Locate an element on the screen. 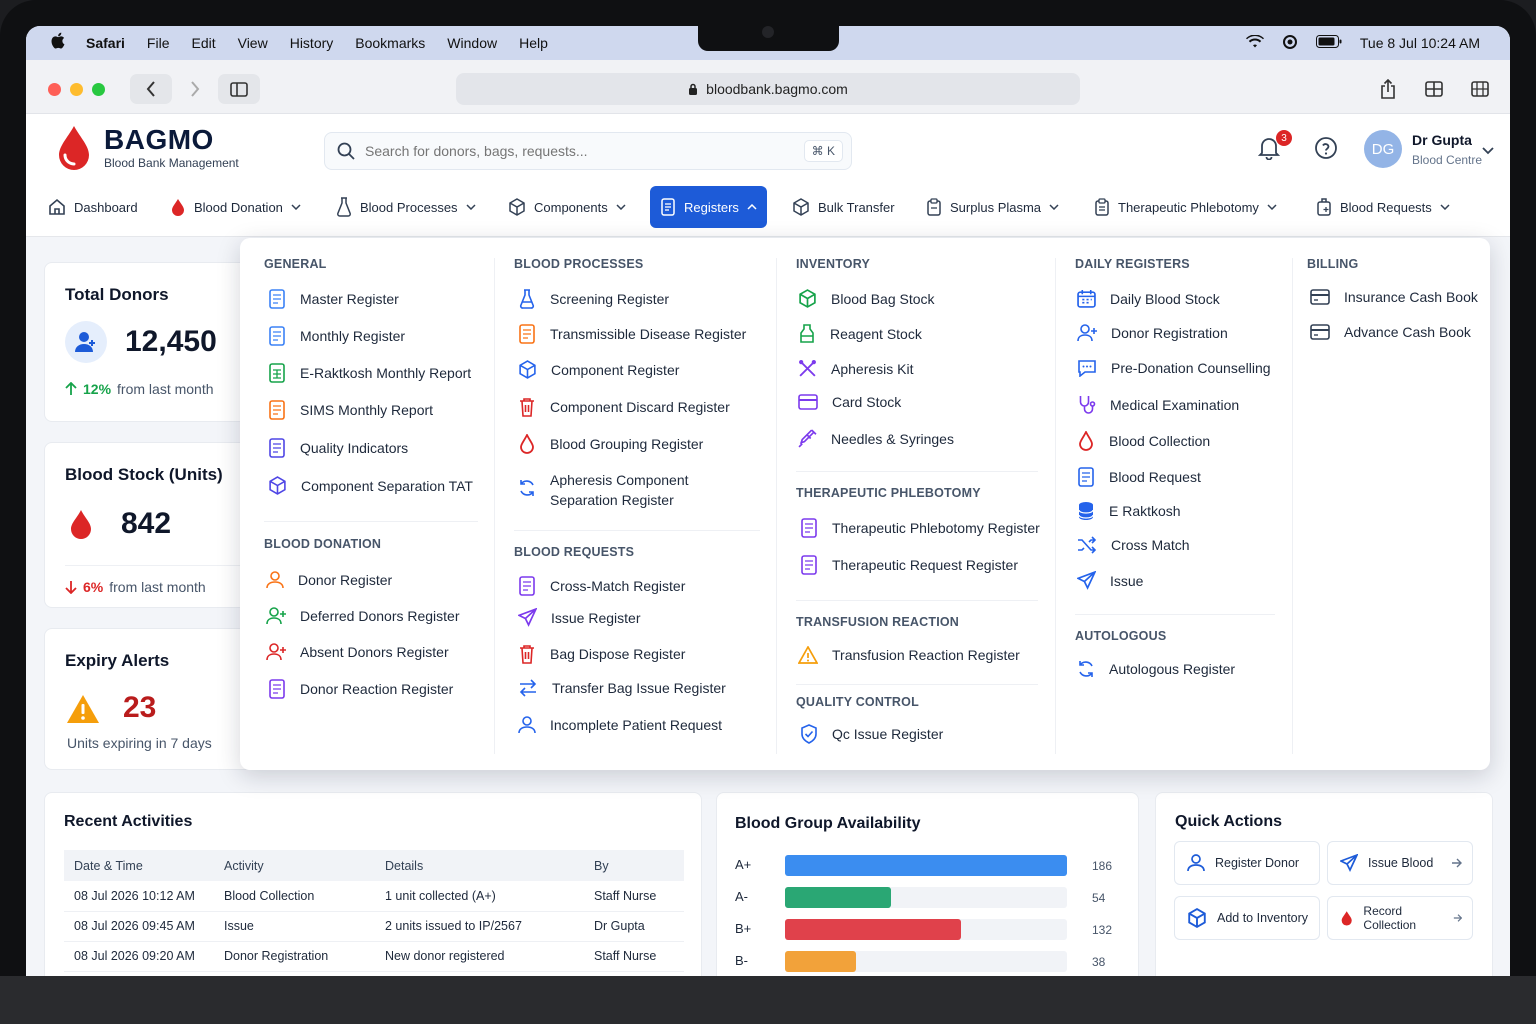 This screenshot has height=1024, width=1536. minimize-window-button is located at coordinates (76, 89).